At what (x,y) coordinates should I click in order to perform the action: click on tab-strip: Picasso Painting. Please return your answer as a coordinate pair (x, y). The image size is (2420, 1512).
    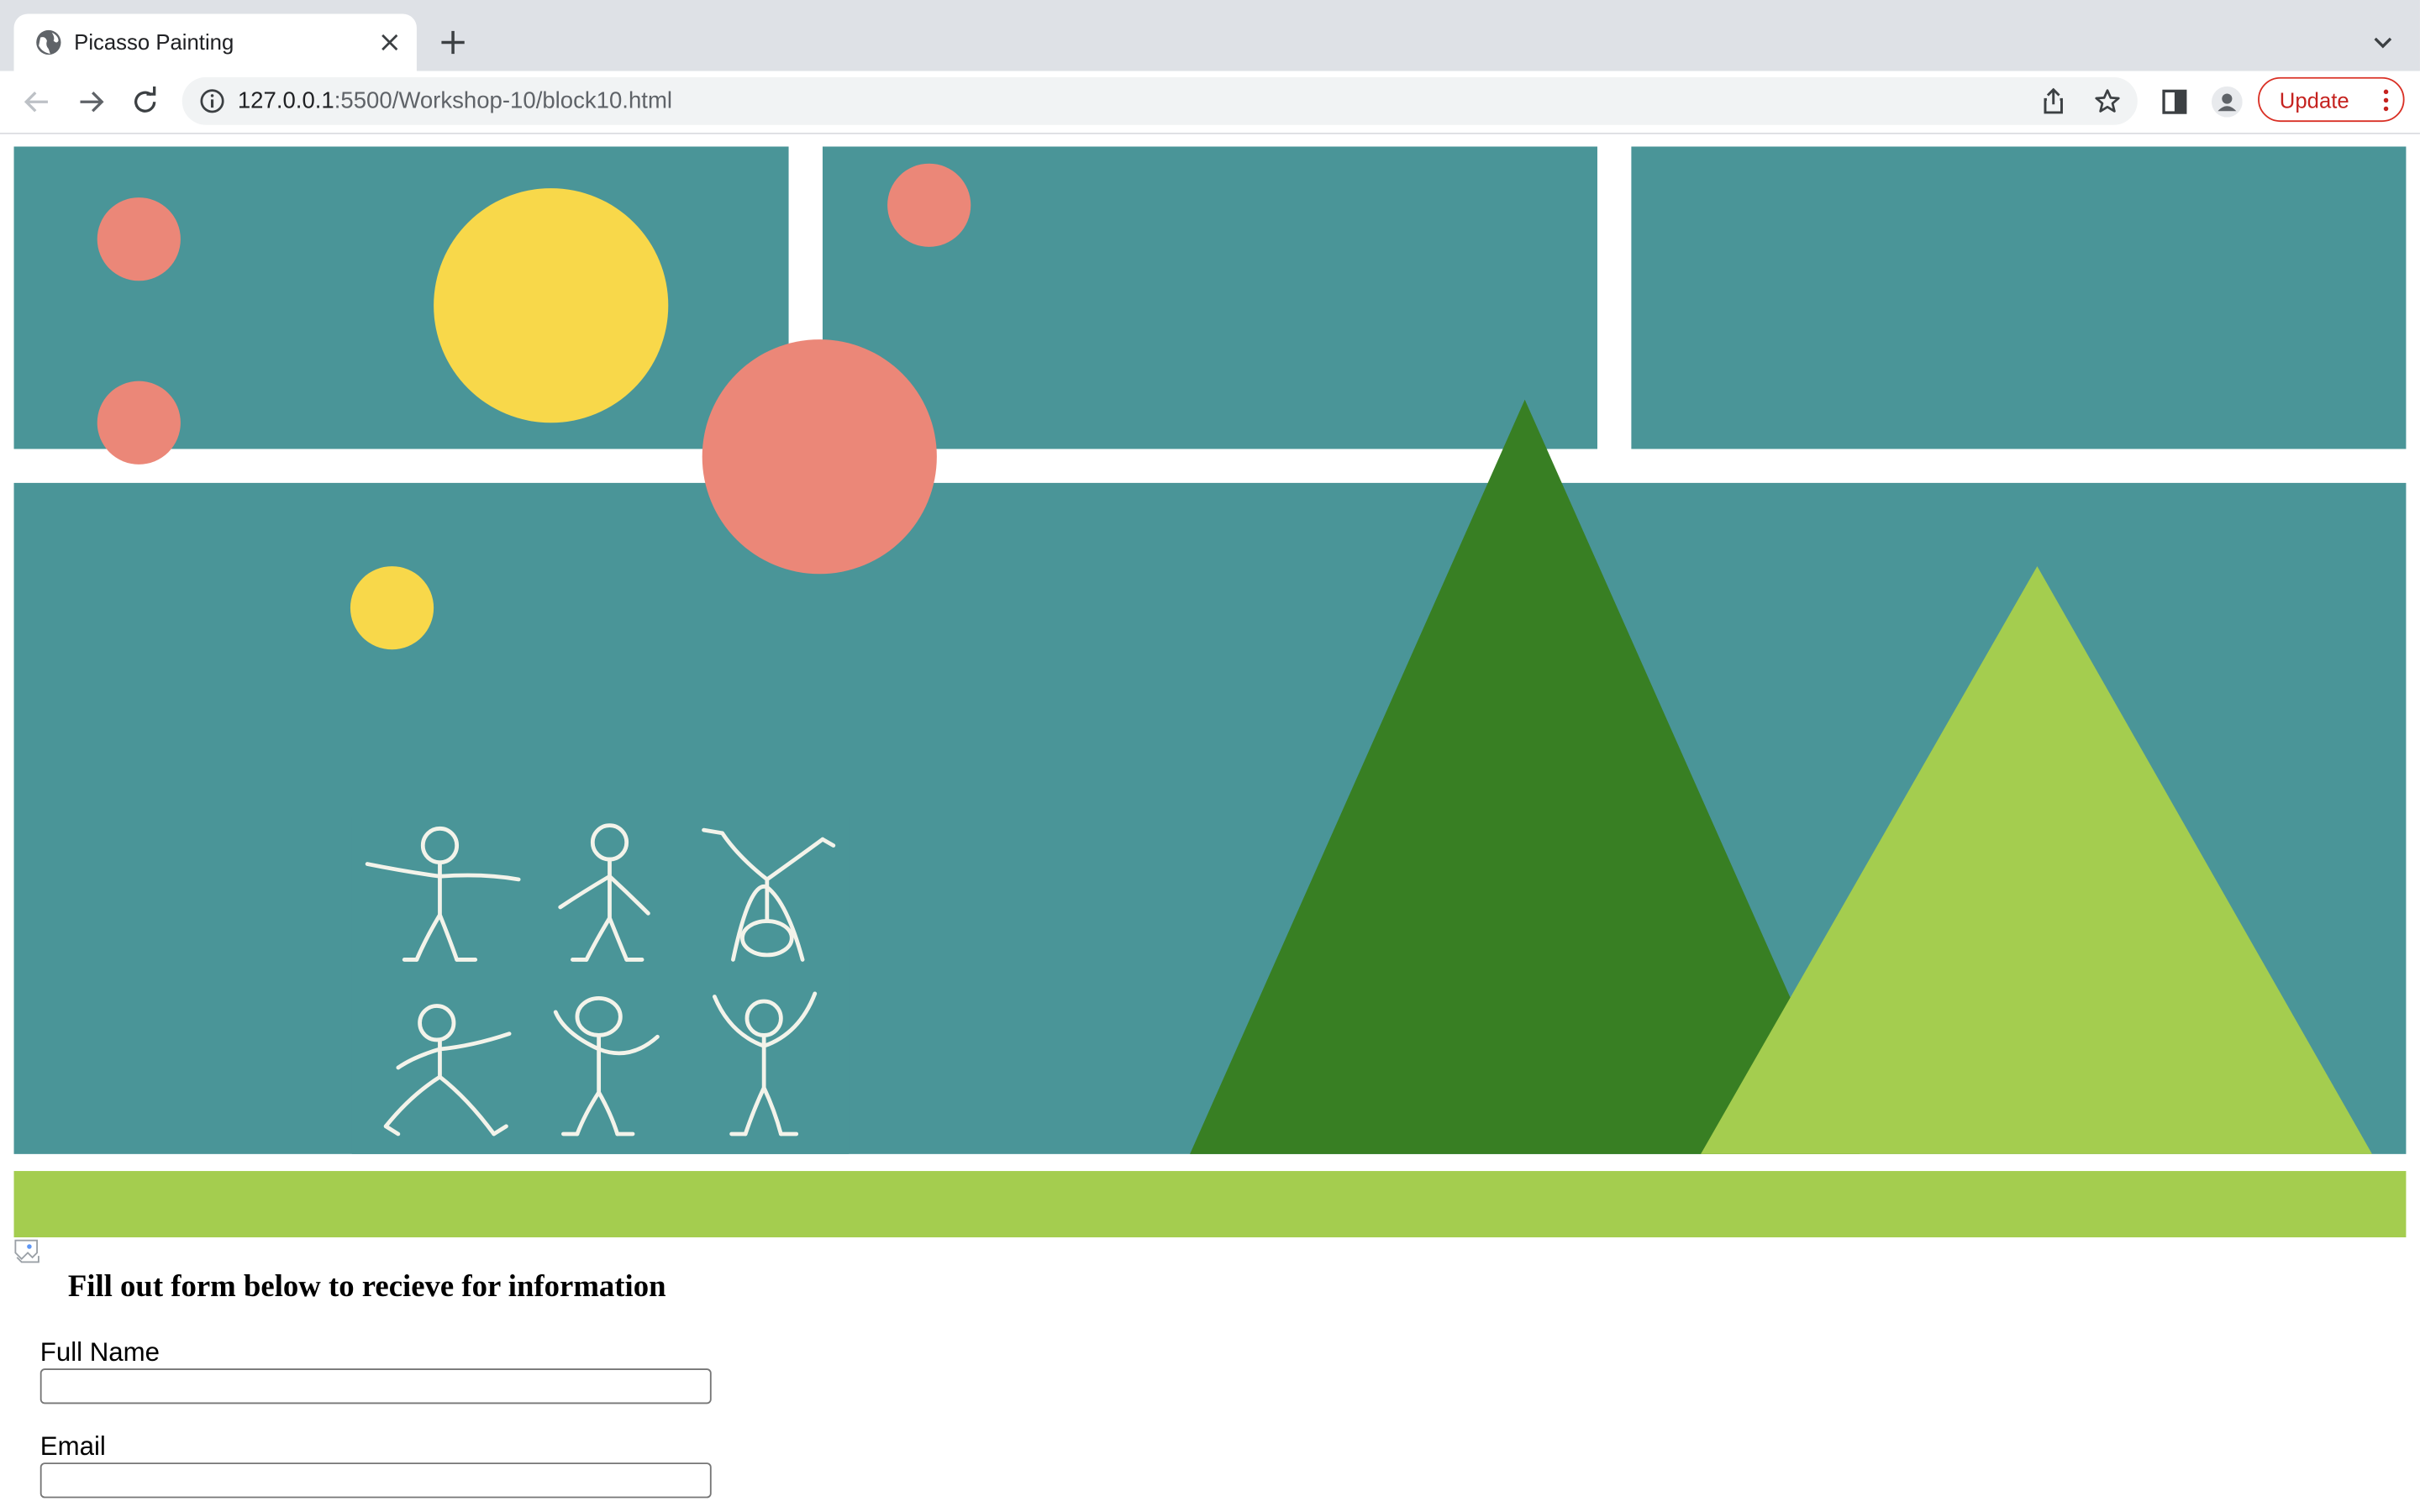
    Looking at the image, I should click on (1210, 35).